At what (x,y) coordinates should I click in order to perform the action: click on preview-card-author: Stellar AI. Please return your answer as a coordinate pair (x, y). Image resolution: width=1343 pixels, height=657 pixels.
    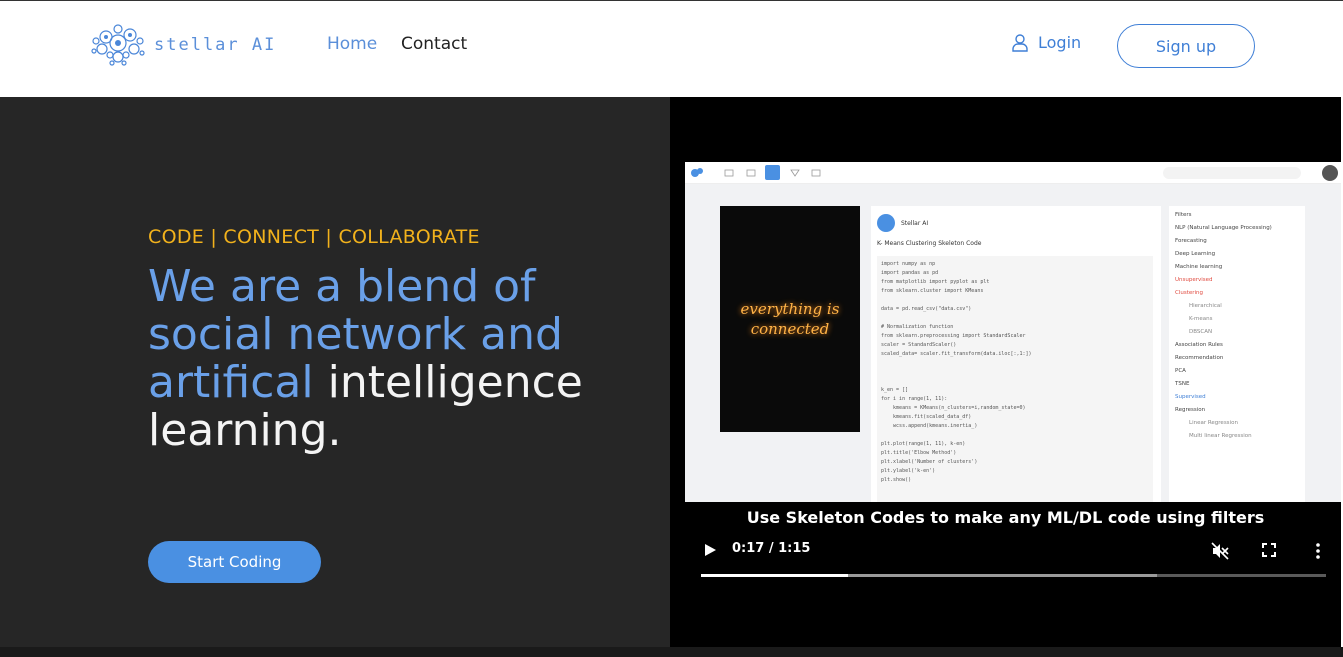
    Looking at the image, I should click on (915, 223).